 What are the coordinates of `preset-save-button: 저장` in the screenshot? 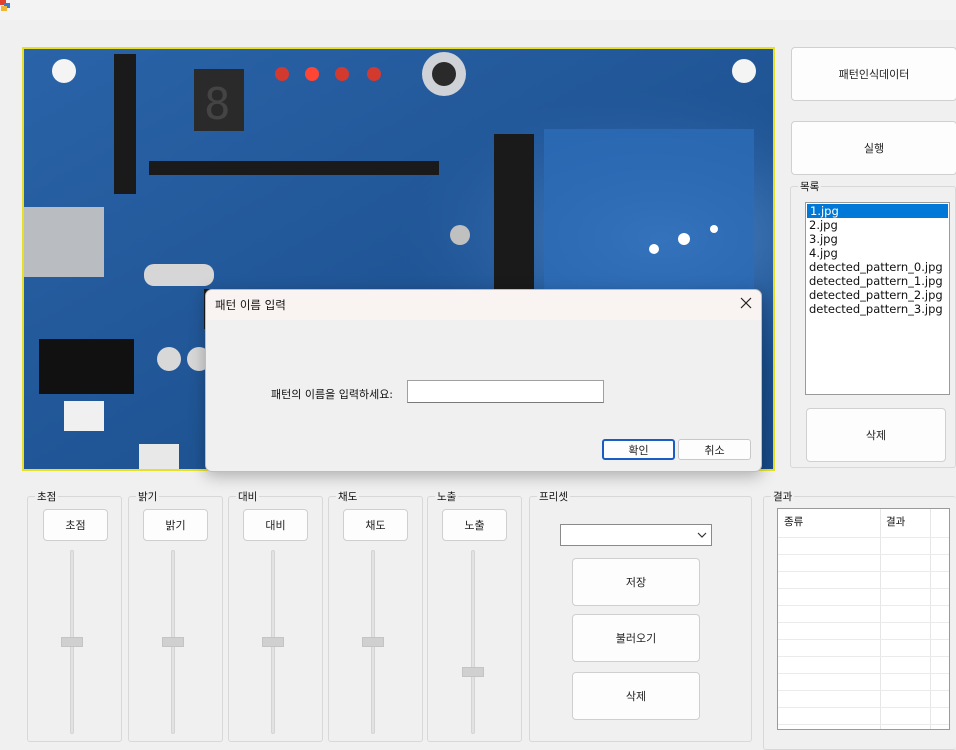 It's located at (636, 582).